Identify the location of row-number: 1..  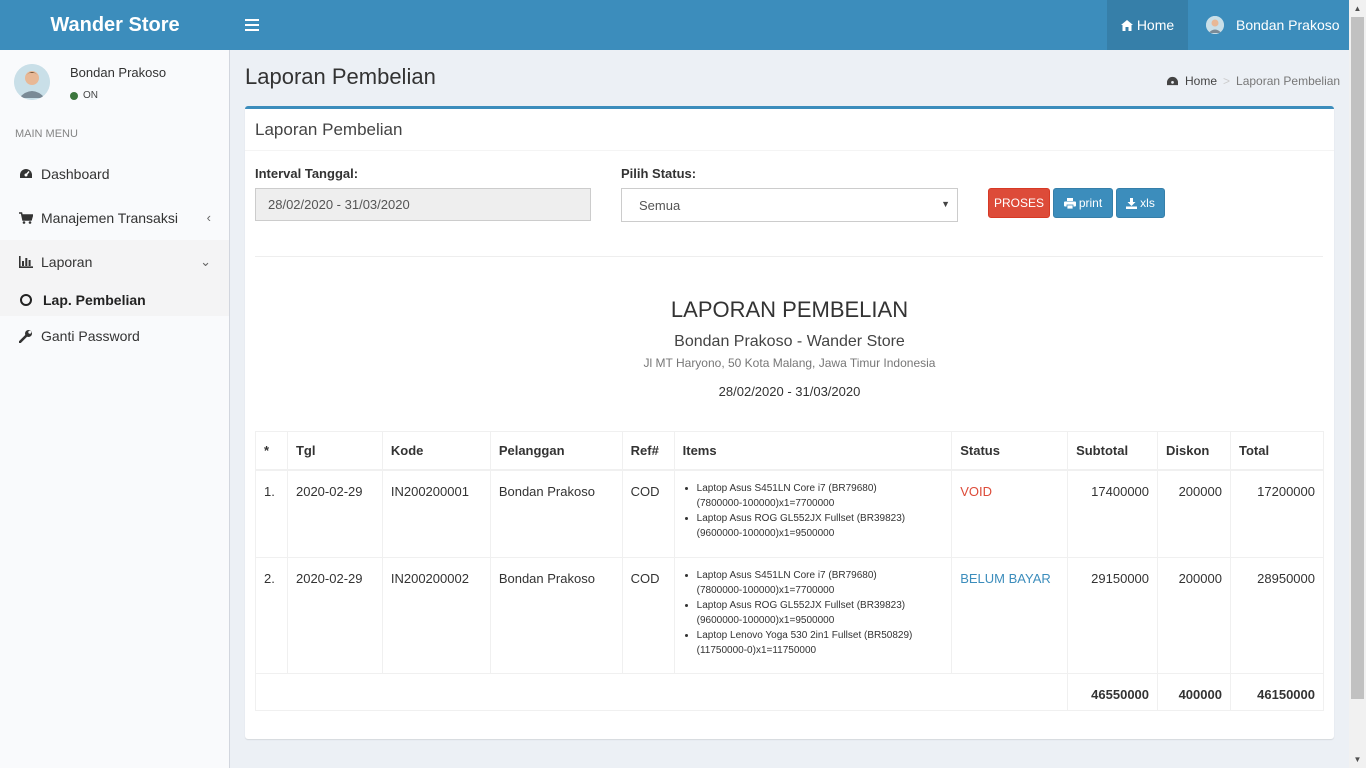
(271, 513).